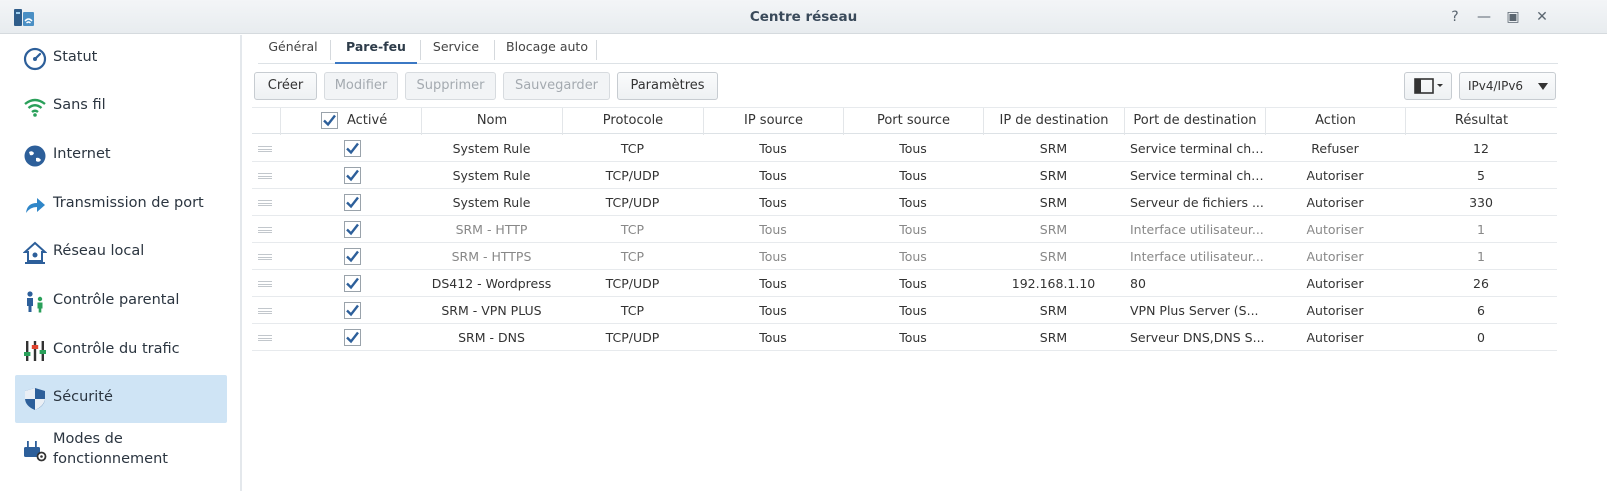 This screenshot has height=491, width=1607. Describe the element at coordinates (350, 121) in the screenshot. I see `column-header-active: Activé` at that location.